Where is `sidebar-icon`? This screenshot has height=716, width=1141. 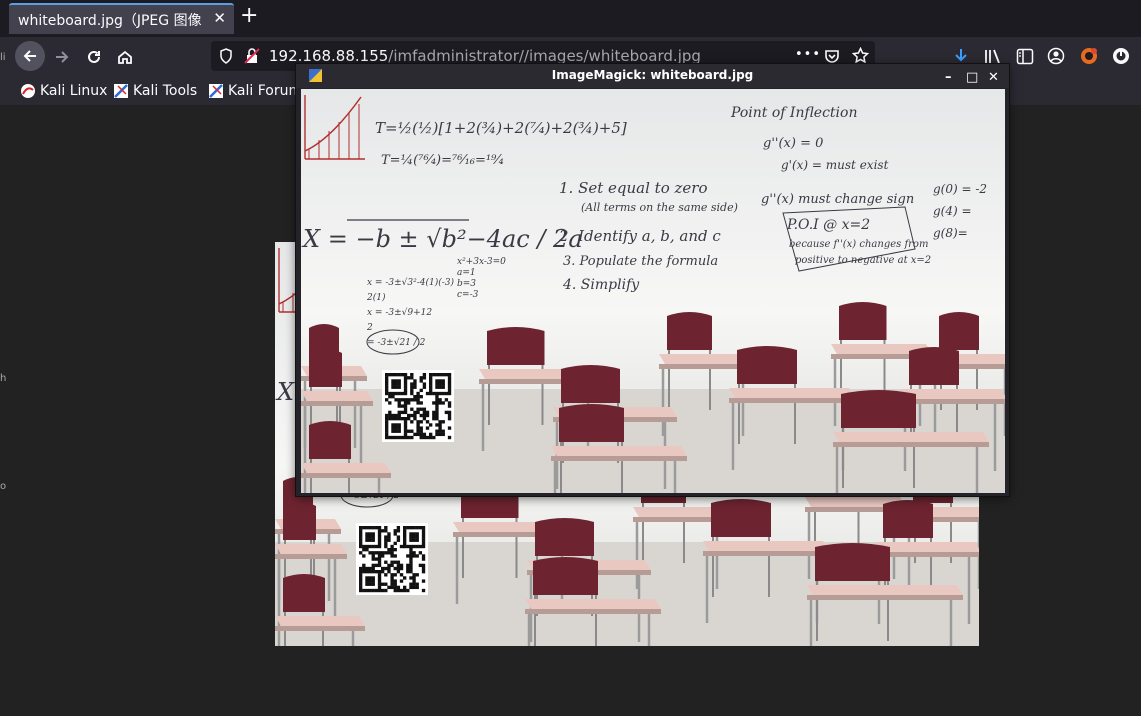
sidebar-icon is located at coordinates (1025, 56).